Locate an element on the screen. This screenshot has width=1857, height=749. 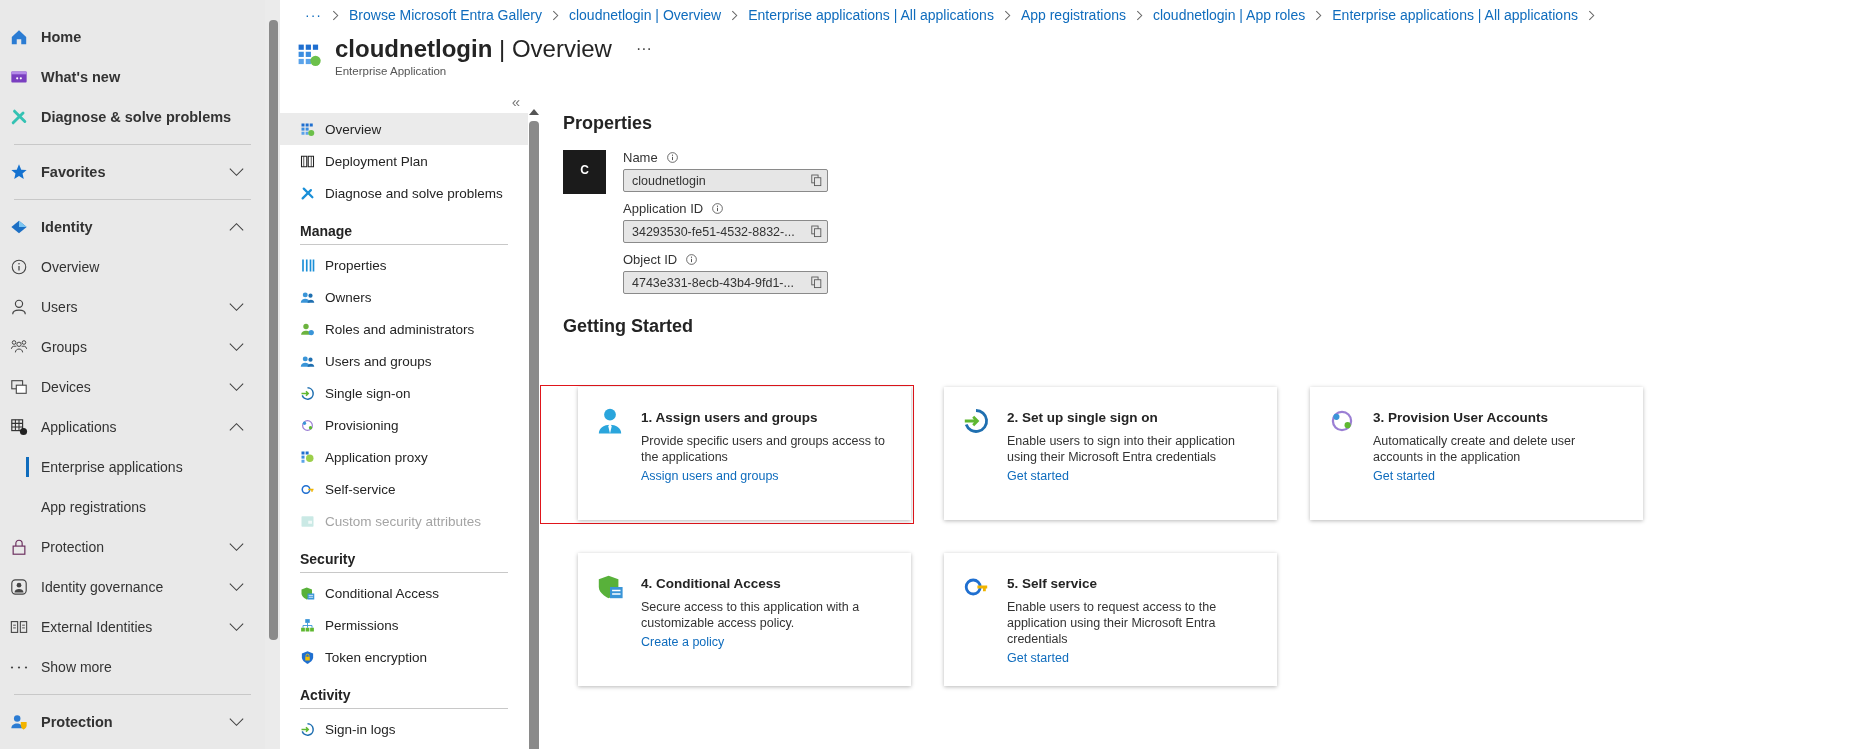
person-icon is located at coordinates (610, 421).